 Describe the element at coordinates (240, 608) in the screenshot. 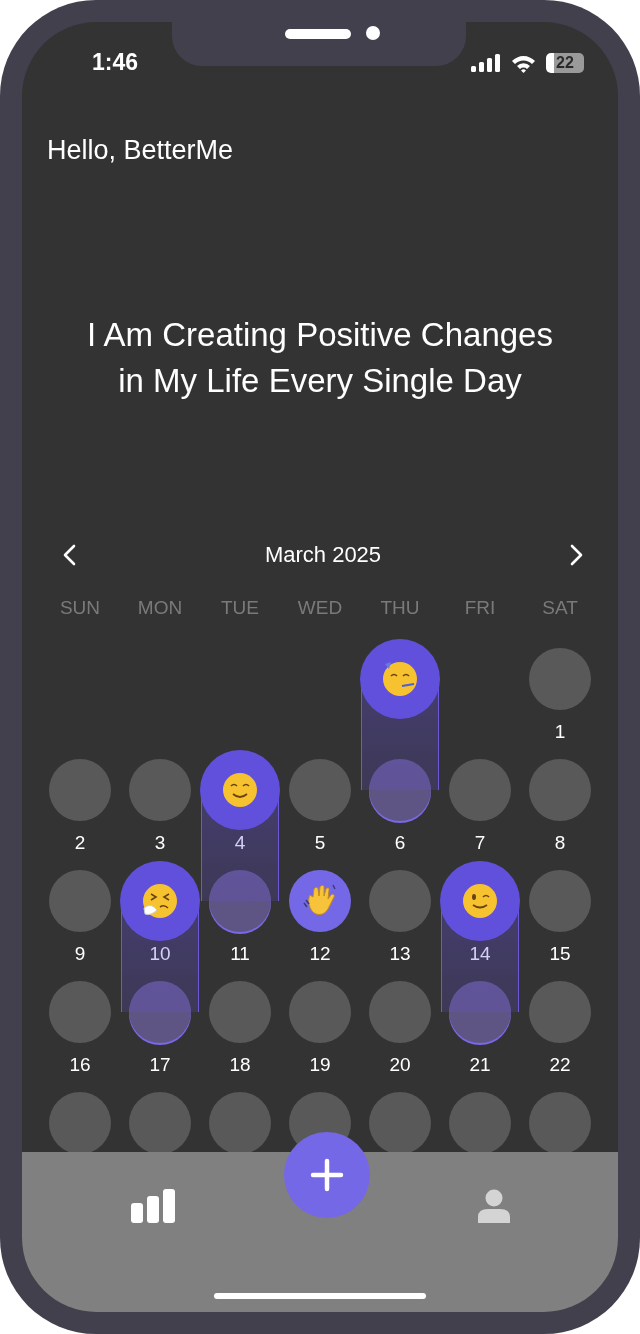

I see `weekday-label: TUE` at that location.